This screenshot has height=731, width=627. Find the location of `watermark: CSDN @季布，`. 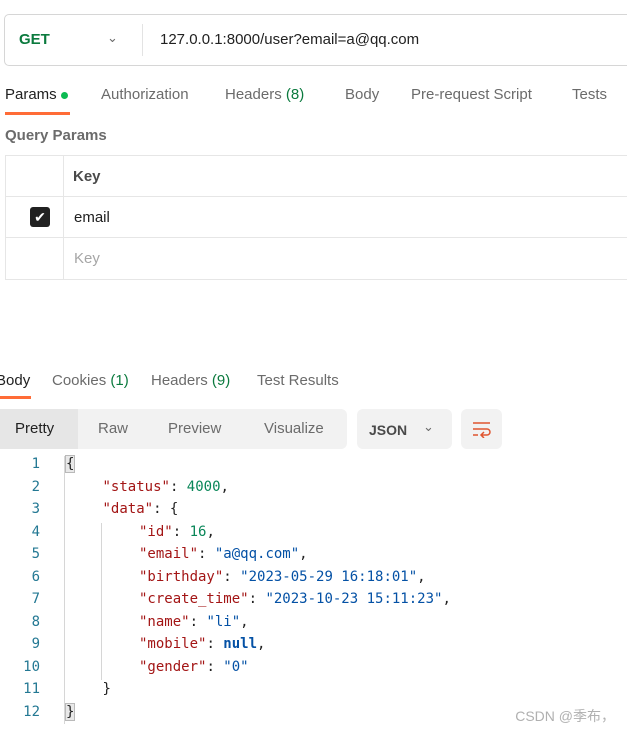

watermark: CSDN @季布， is located at coordinates (565, 716).